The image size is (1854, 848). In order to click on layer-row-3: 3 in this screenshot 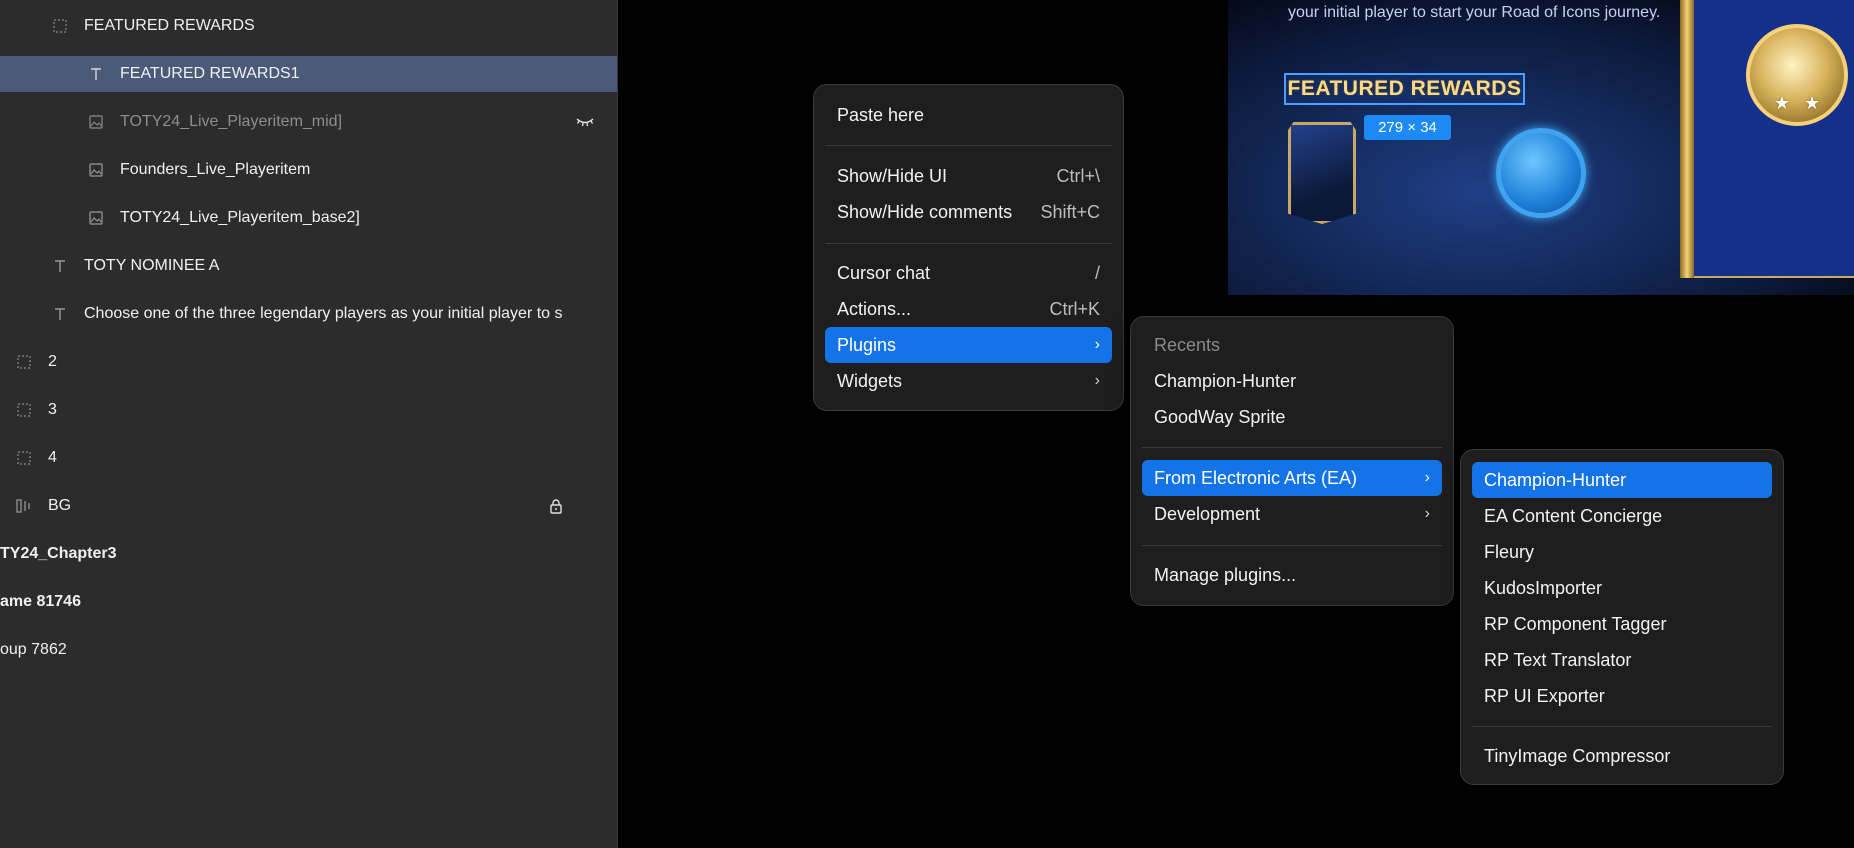, I will do `click(308, 410)`.